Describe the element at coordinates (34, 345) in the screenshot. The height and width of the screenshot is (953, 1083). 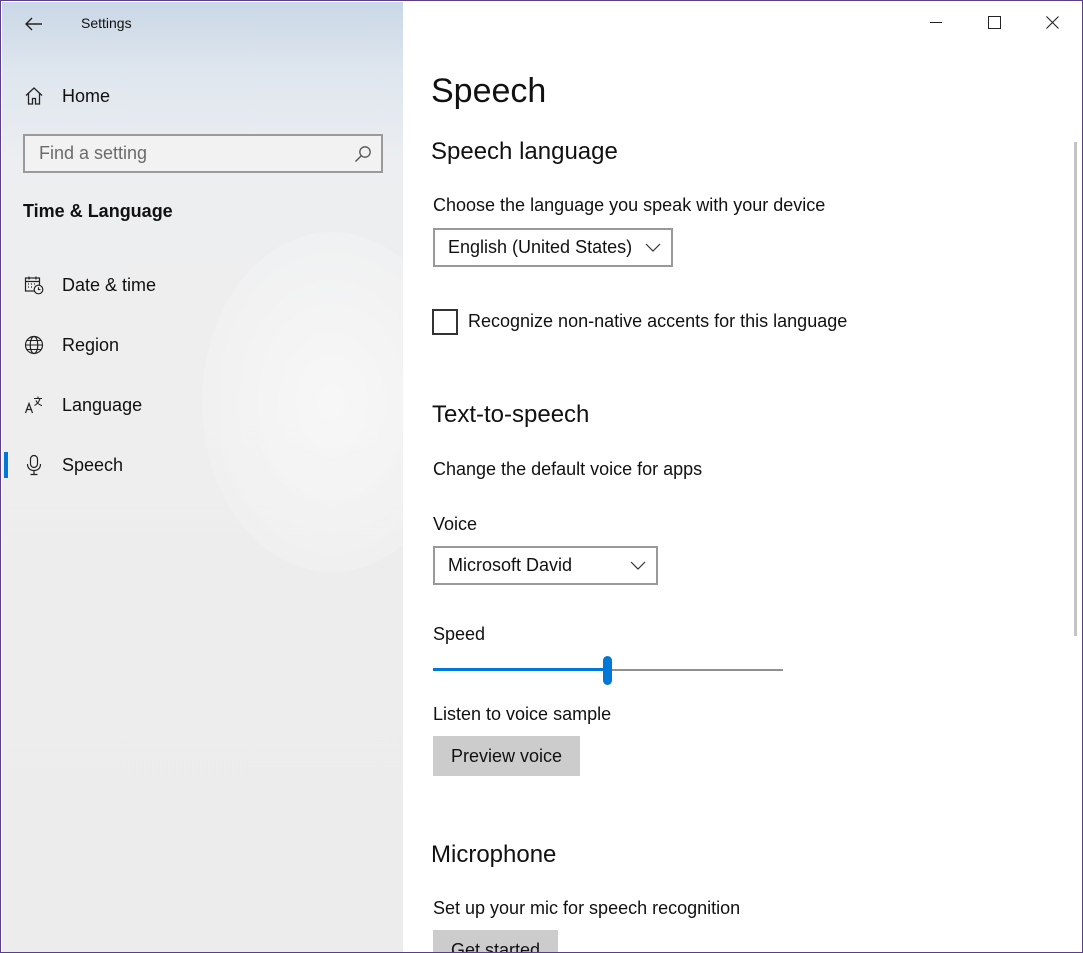
I see `globe-icon` at that location.